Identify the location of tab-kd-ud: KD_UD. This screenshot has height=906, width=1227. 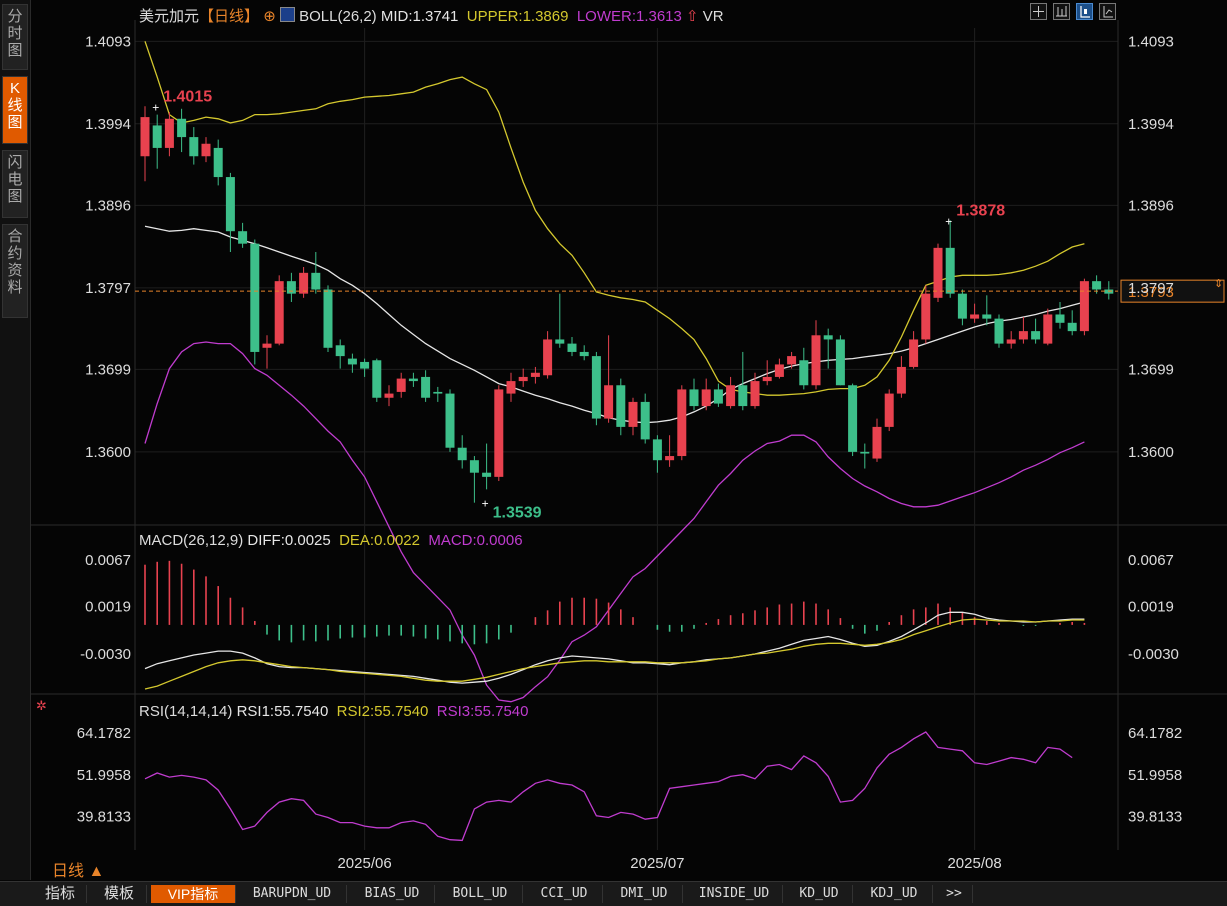
(819, 894).